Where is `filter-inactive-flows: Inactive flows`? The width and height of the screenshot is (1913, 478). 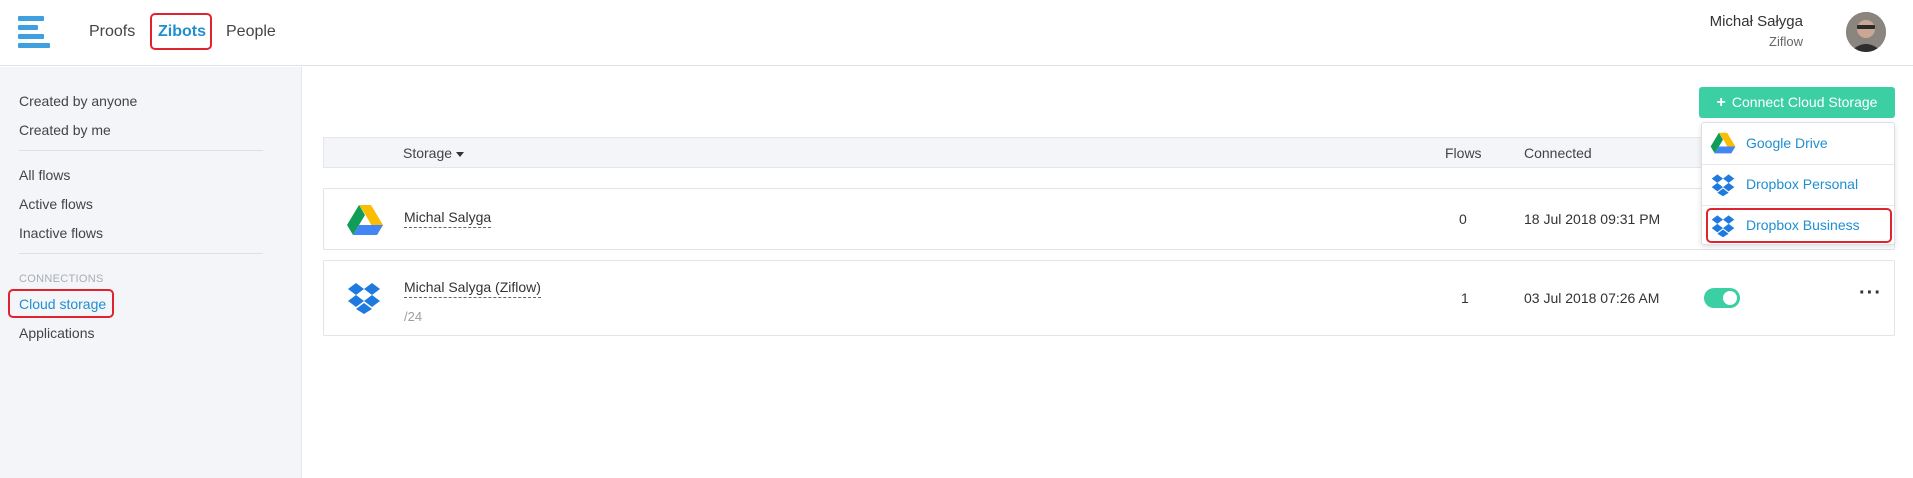
filter-inactive-flows: Inactive flows is located at coordinates (61, 233).